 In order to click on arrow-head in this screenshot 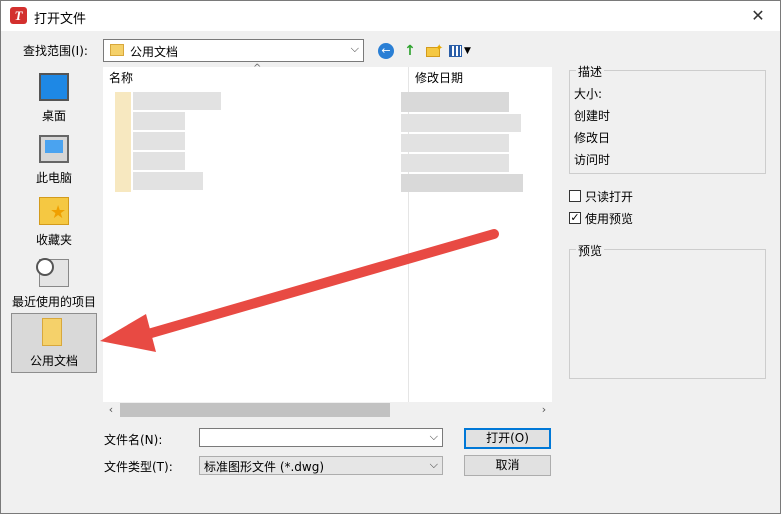, I will do `click(128, 333)`.